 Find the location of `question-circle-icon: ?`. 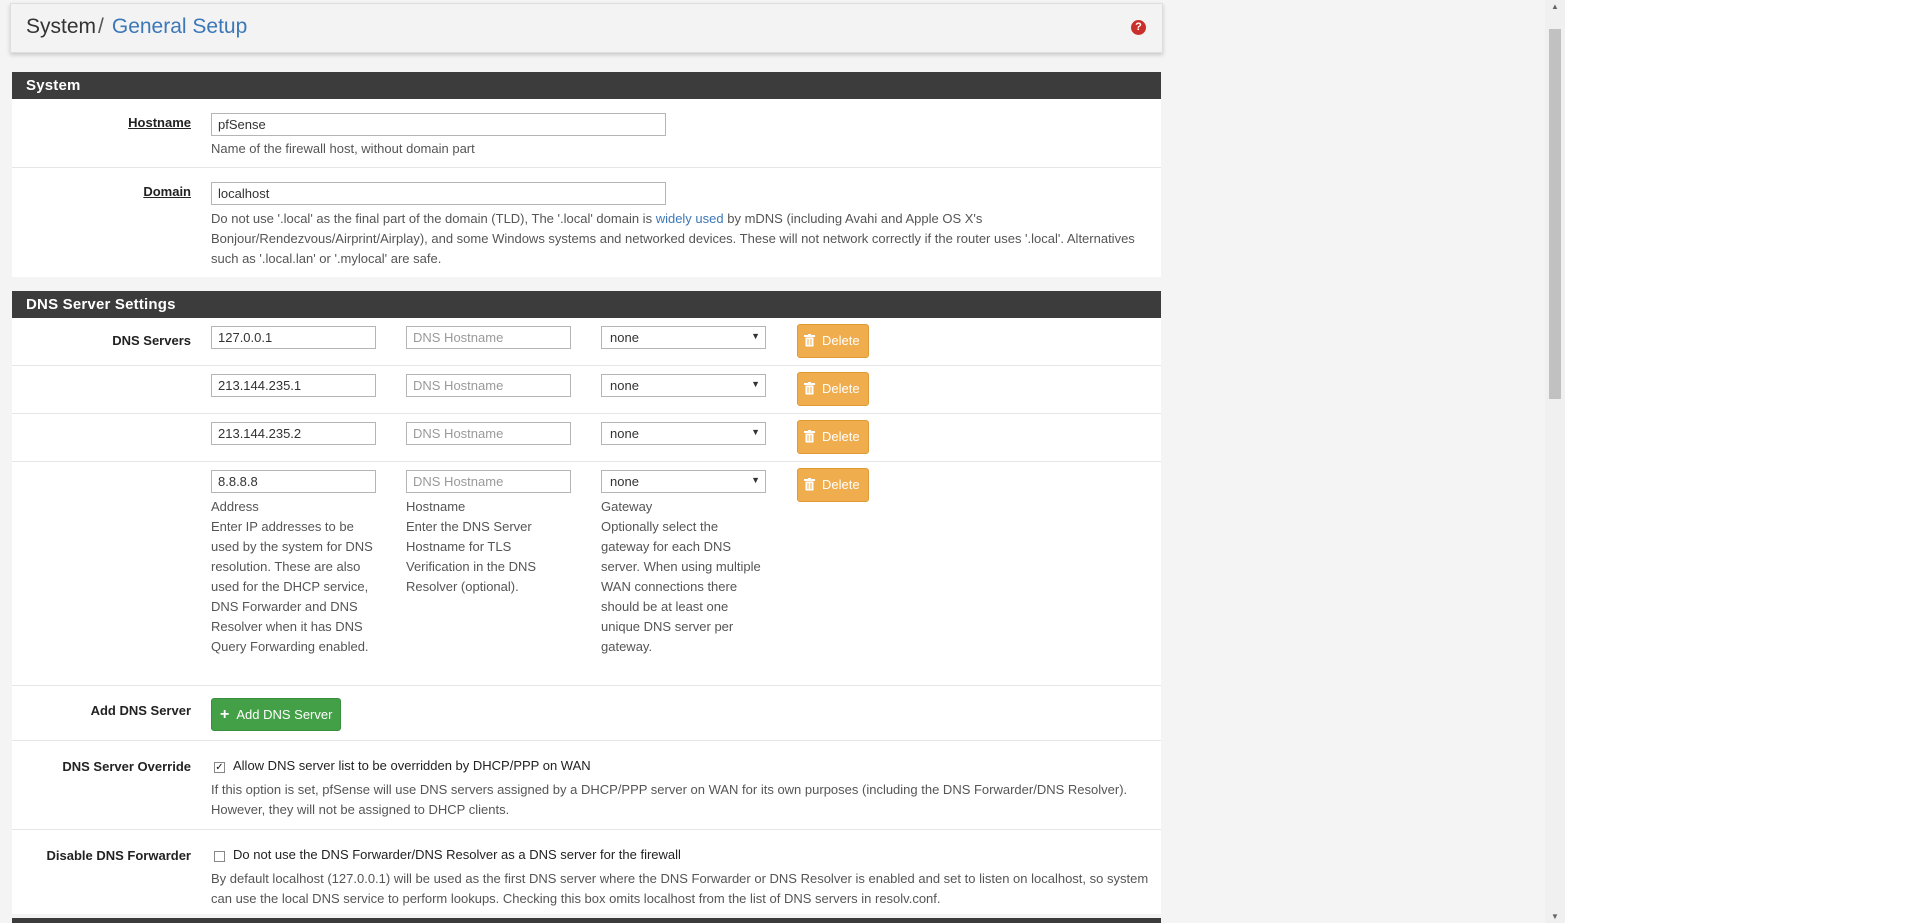

question-circle-icon: ? is located at coordinates (1138, 27).